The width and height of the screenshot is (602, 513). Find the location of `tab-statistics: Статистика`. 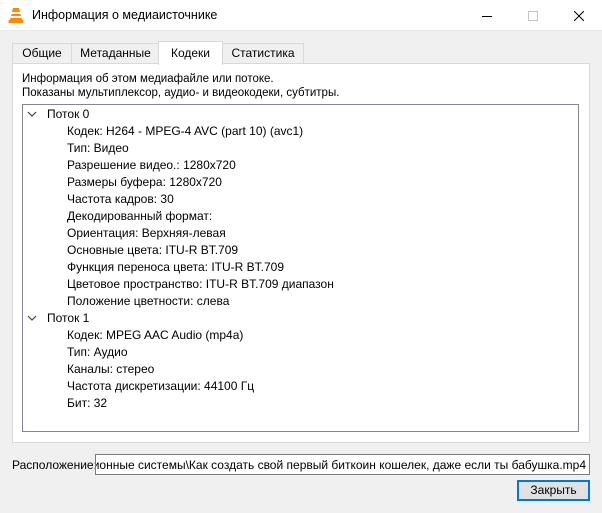

tab-statistics: Статистика is located at coordinates (263, 53).